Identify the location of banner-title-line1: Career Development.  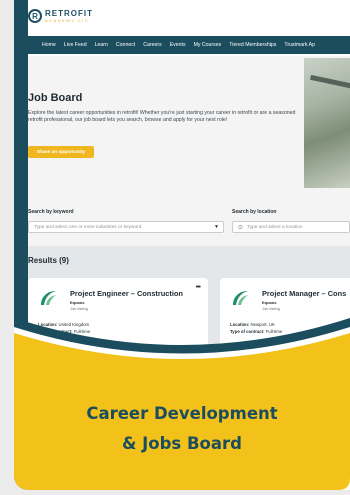
(182, 413).